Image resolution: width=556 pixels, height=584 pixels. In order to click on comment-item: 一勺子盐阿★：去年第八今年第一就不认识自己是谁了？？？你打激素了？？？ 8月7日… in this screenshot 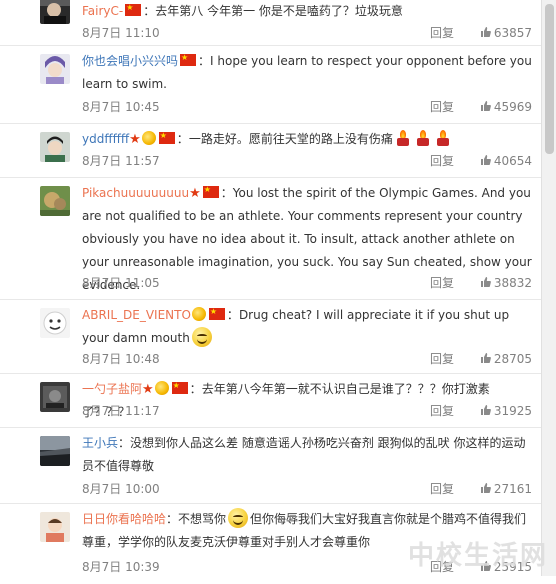, I will do `click(271, 401)`.